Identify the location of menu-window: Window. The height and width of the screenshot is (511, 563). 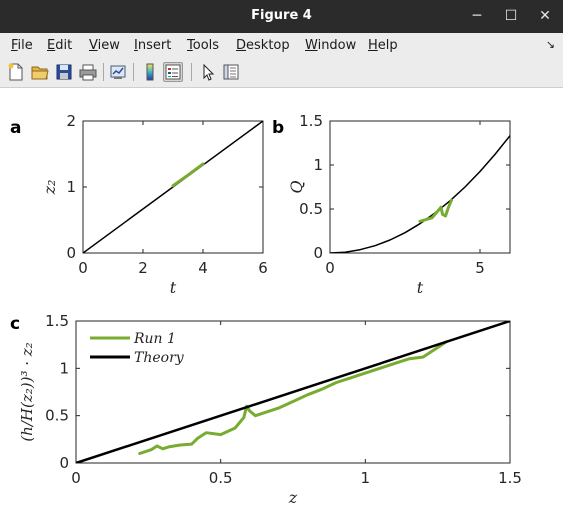
(330, 45).